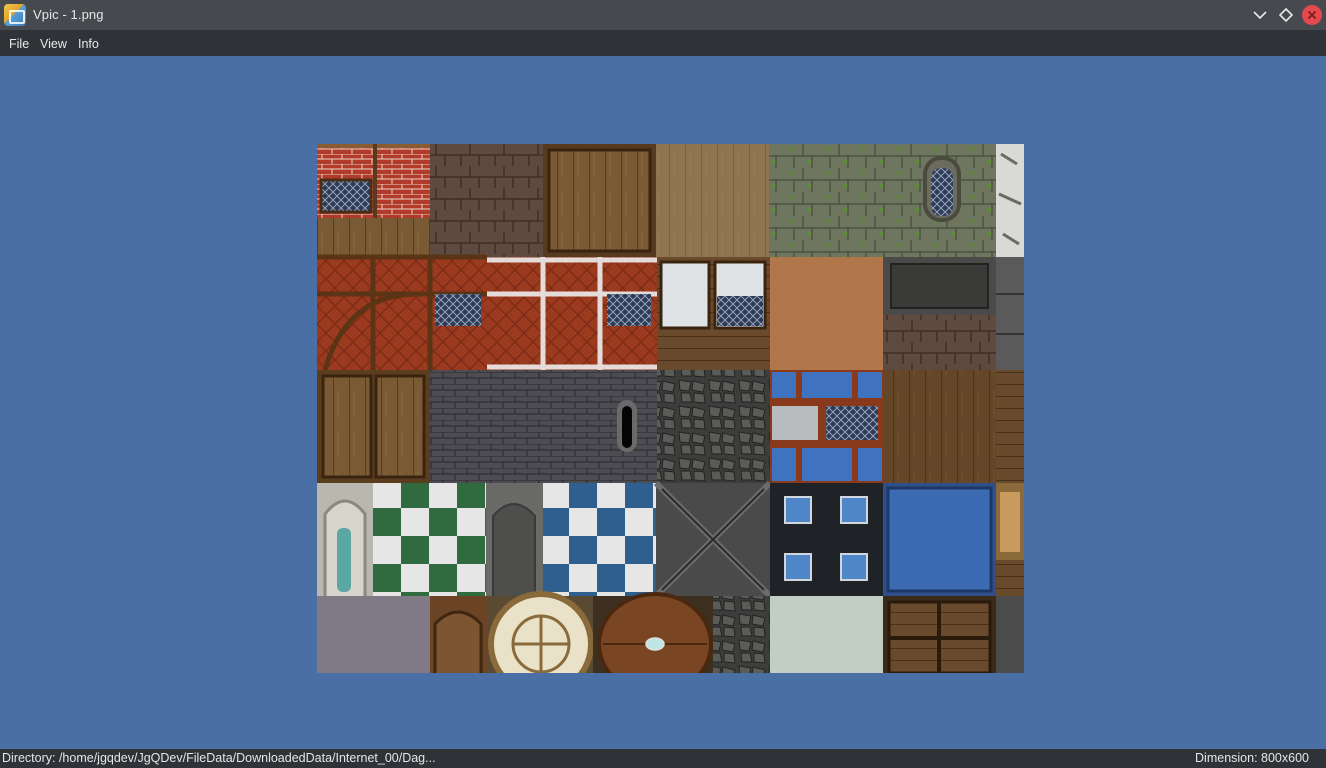  I want to click on app-icon, so click(15, 15).